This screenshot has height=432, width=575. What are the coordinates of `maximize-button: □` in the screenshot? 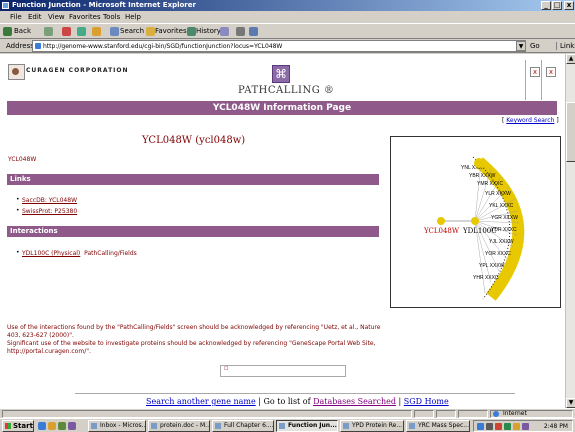 It's located at (557, 5).